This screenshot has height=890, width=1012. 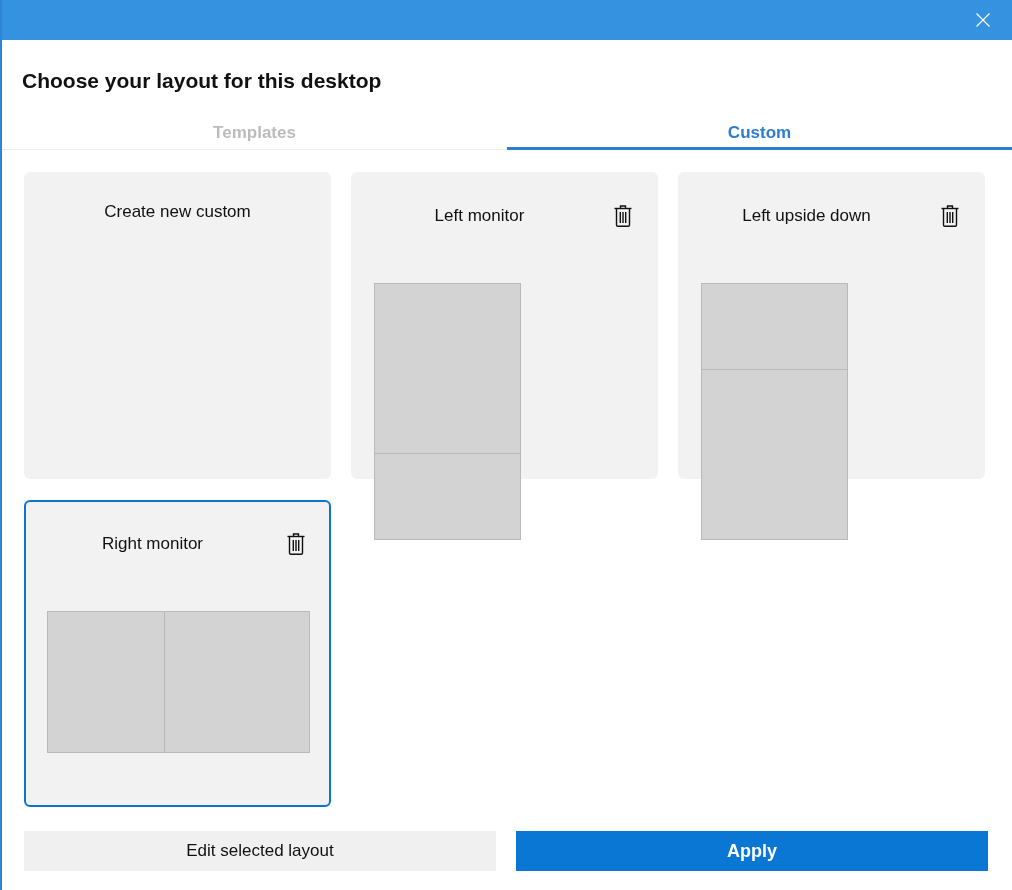 I want to click on apply-button: Apply, so click(x=752, y=851).